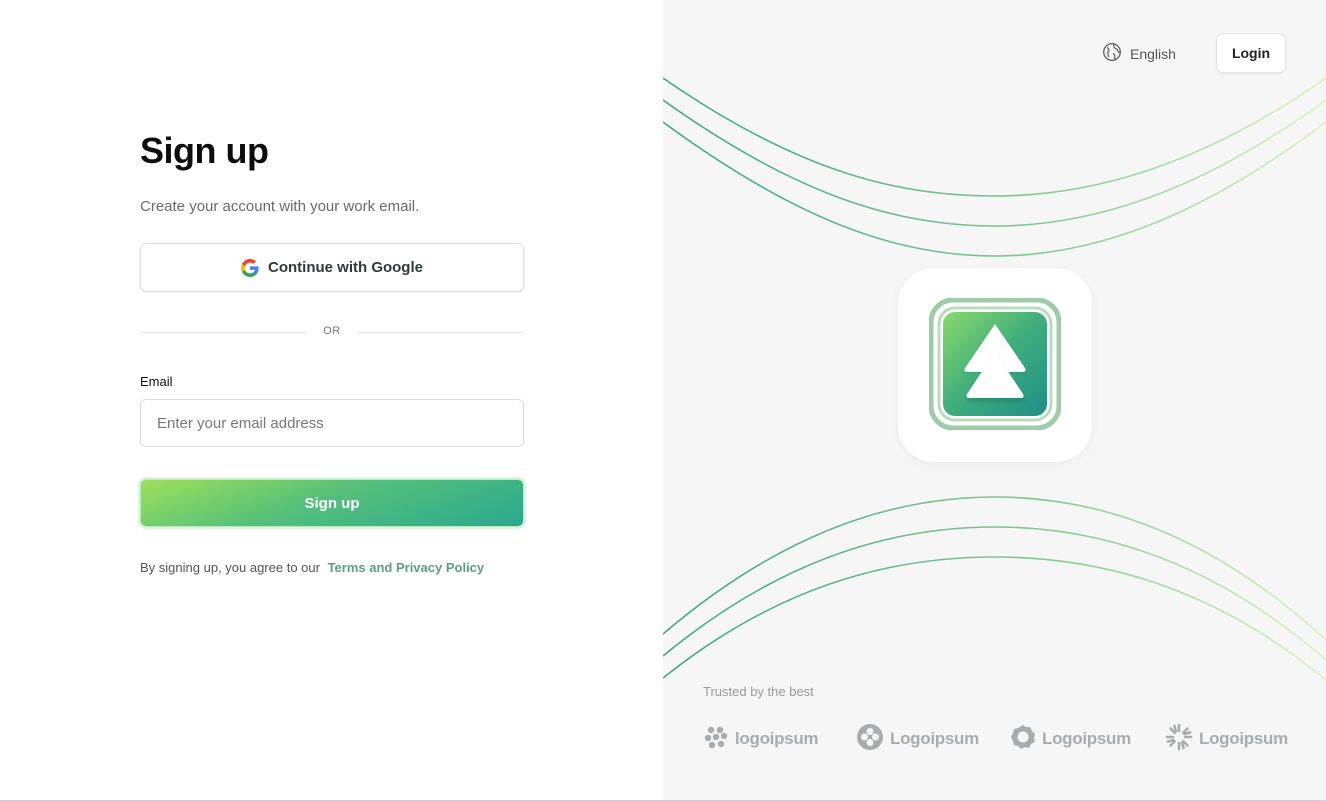 This screenshot has width=1326, height=801. Describe the element at coordinates (1153, 53) in the screenshot. I see `language-label: English` at that location.